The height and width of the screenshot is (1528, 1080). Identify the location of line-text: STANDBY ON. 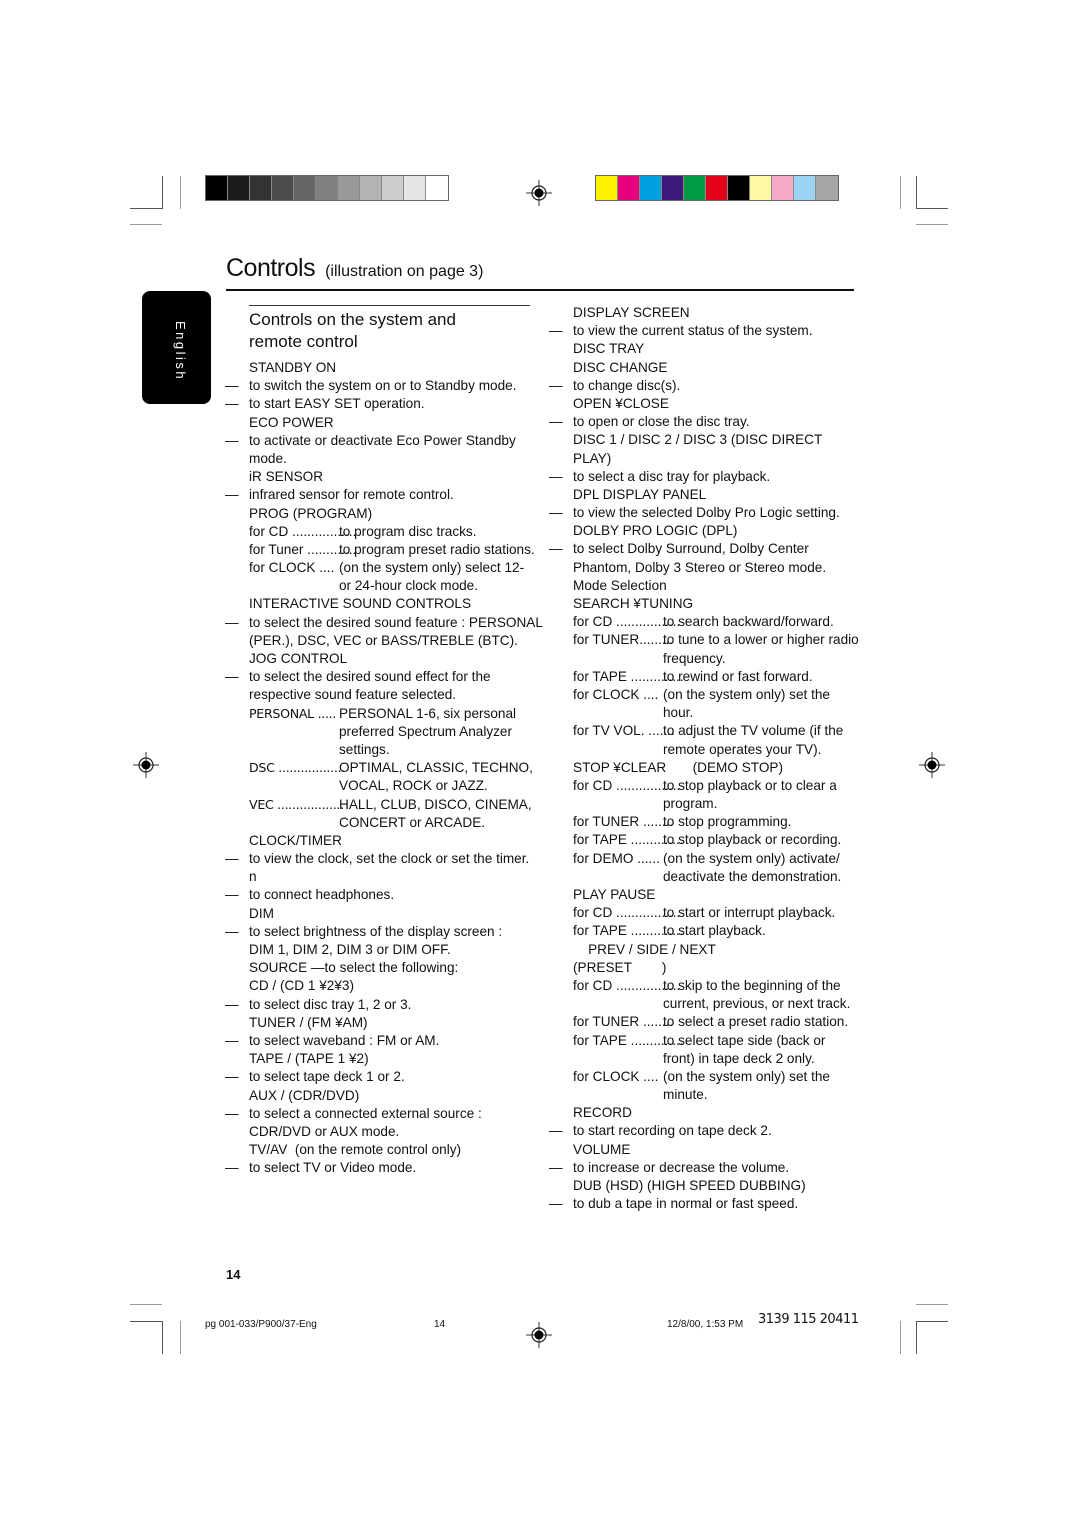
(293, 367).